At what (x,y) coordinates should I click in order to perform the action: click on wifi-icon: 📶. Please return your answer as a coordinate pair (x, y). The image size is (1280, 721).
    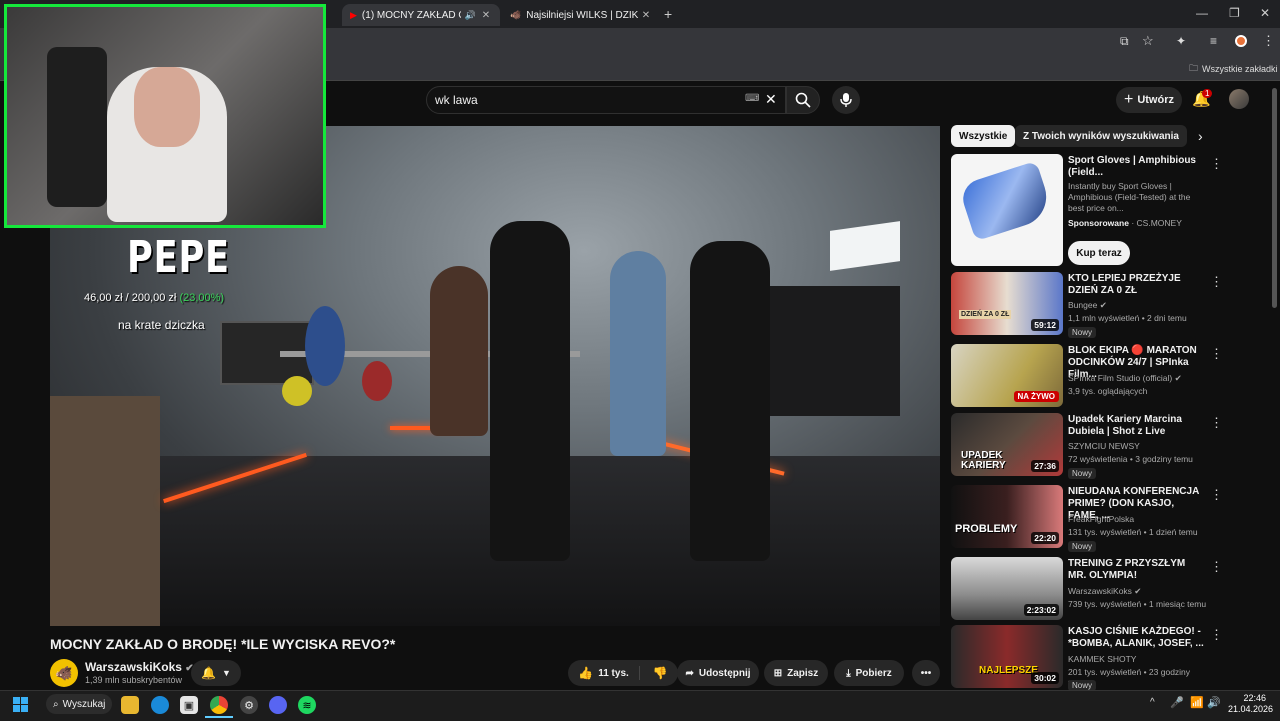
    Looking at the image, I should click on (1197, 702).